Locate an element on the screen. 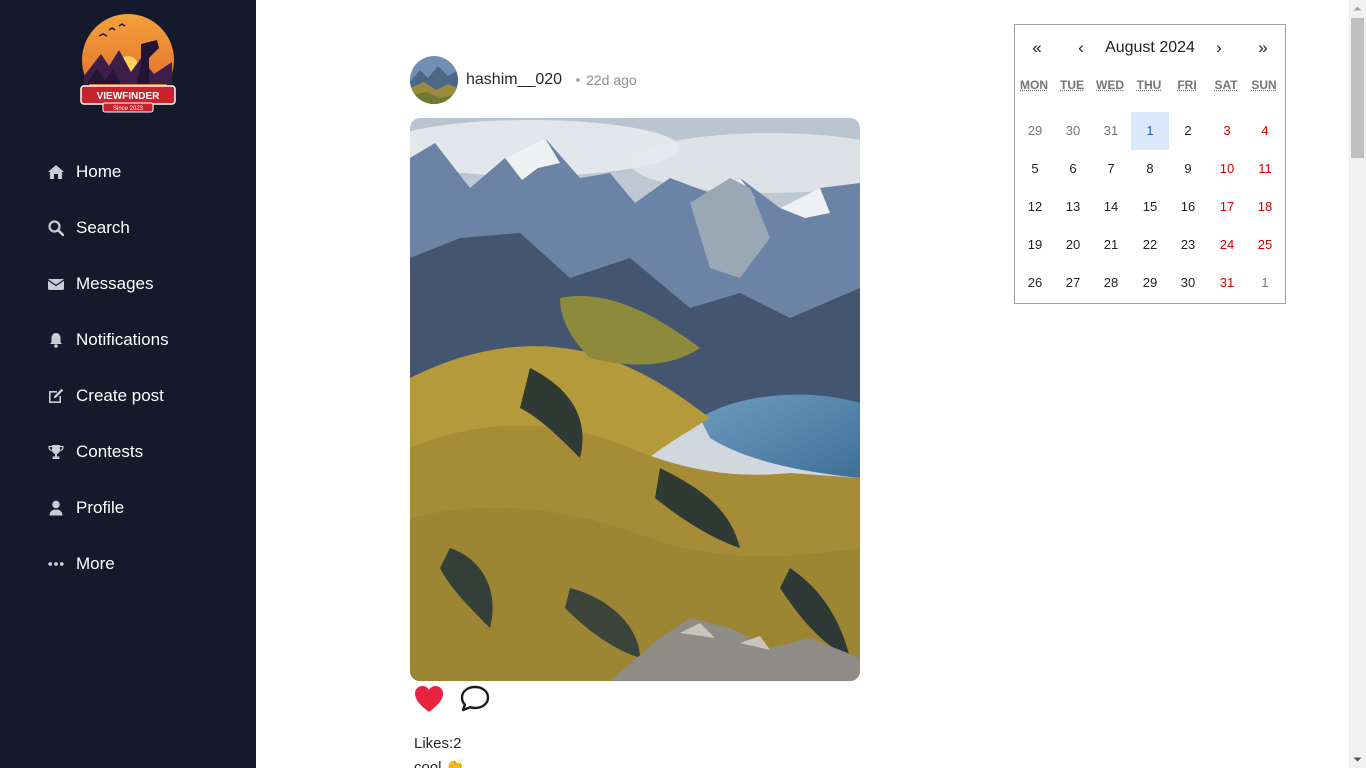 This screenshot has width=1366, height=768. viewfinder-logo: VIEWFINDER Since 2023 is located at coordinates (128, 64).